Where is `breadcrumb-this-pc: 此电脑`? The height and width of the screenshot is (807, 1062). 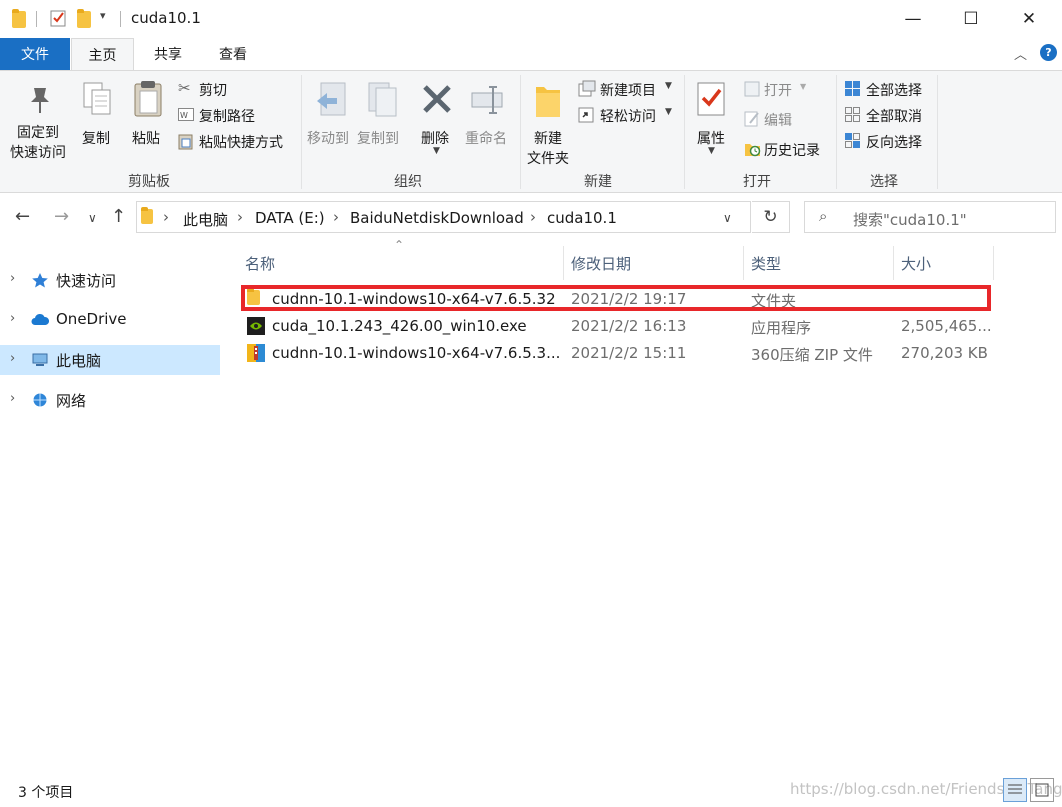
breadcrumb-this-pc: 此电脑 is located at coordinates (205, 219).